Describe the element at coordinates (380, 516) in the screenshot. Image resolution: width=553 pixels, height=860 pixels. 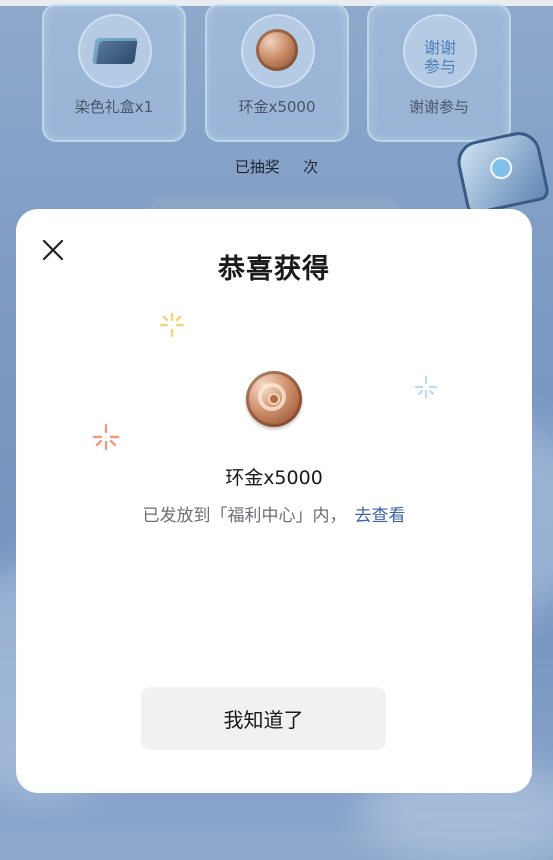
I see `view-link: 去查看` at that location.